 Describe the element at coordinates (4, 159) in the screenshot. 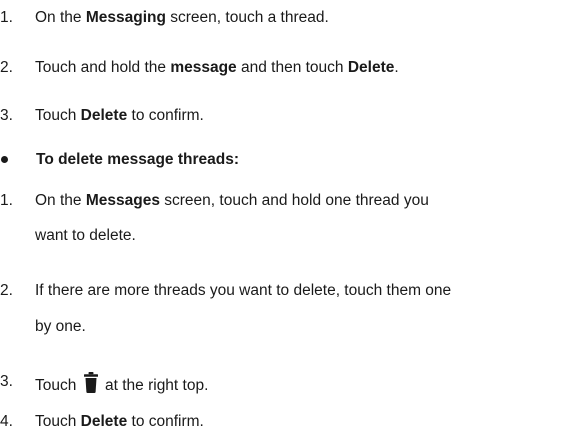

I see `bullet-icon` at that location.